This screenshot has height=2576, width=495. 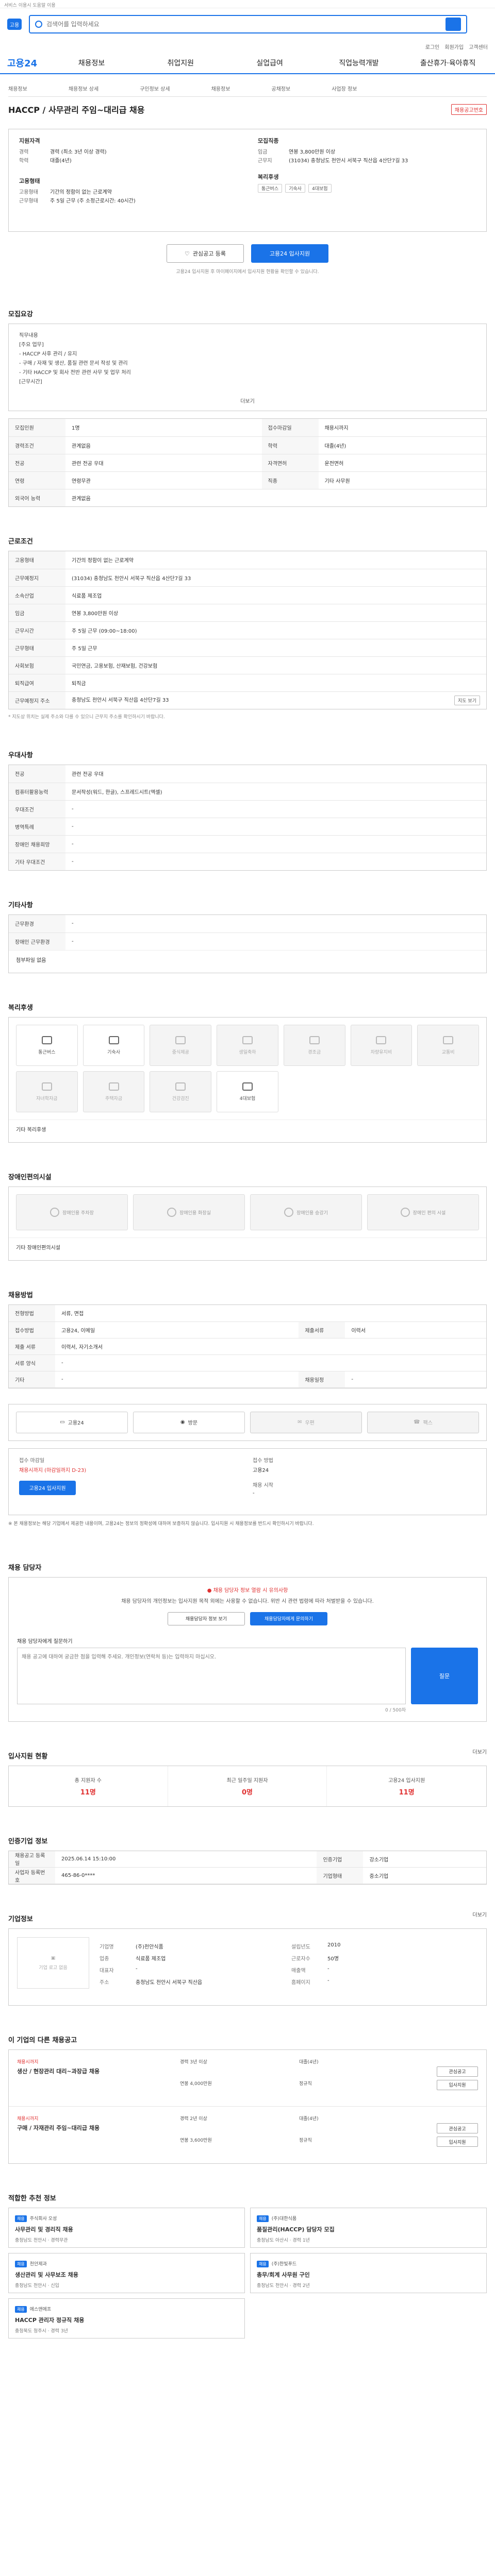 I want to click on stats-box: 총 지원자 수 11명 최근 일주일 지원자 0명 고용24 입사지원 11명, so click(x=247, y=1786).